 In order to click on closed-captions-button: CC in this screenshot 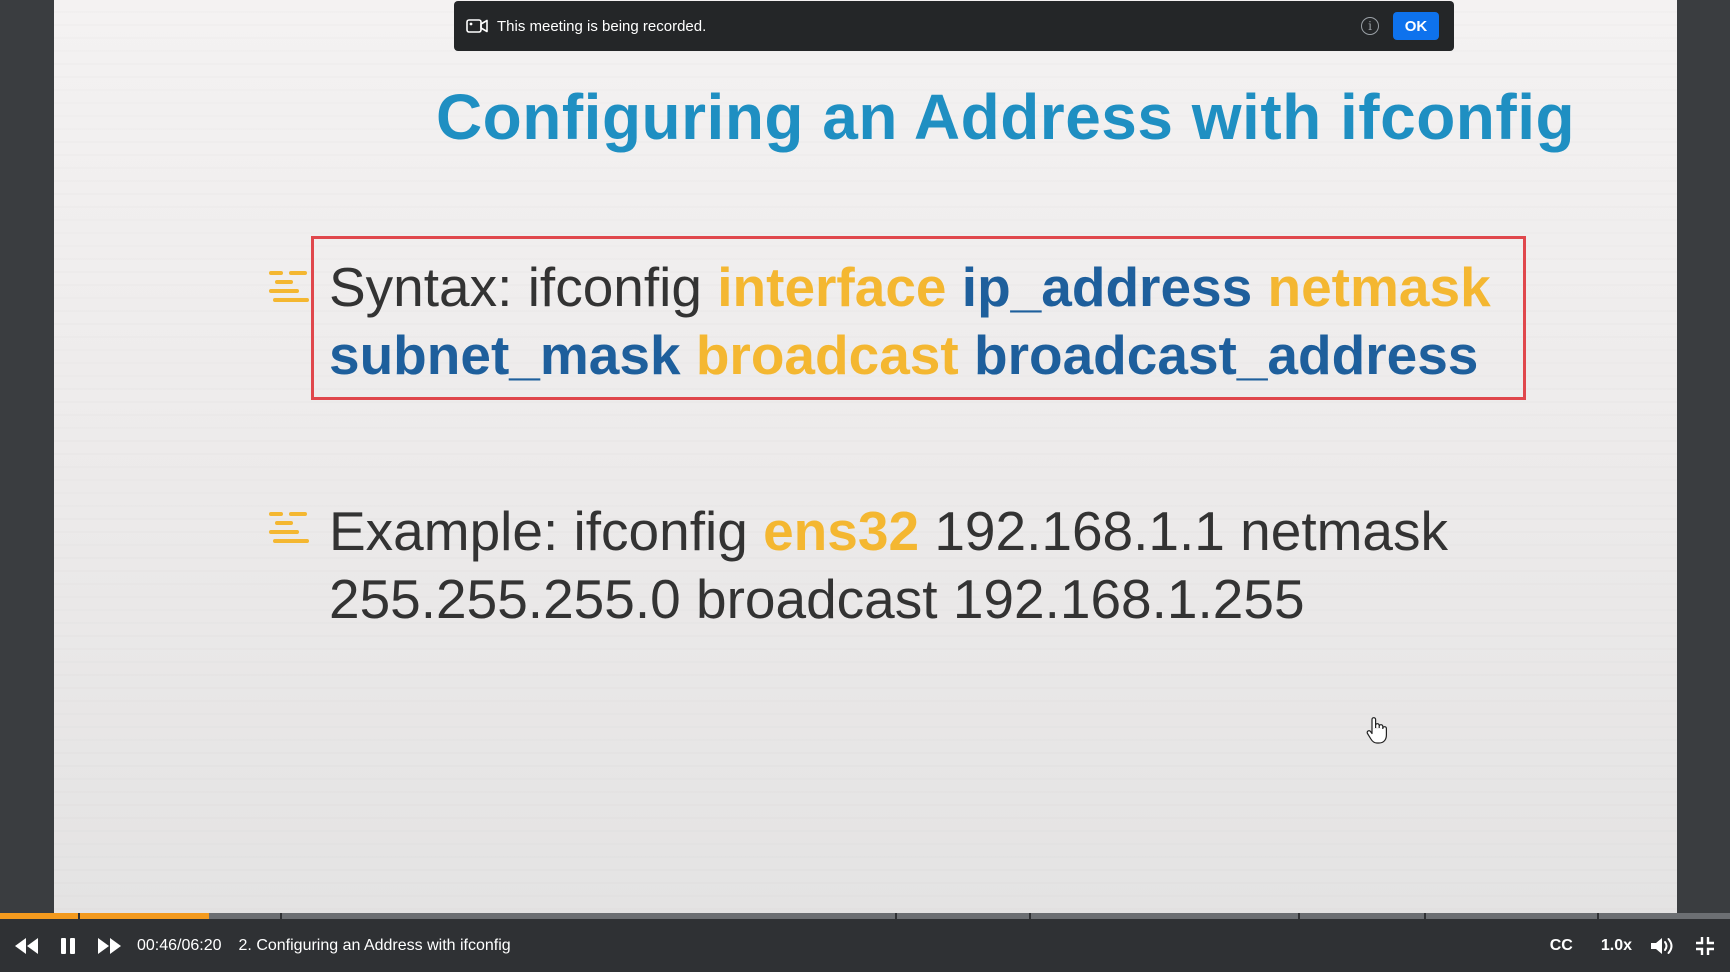, I will do `click(1561, 946)`.